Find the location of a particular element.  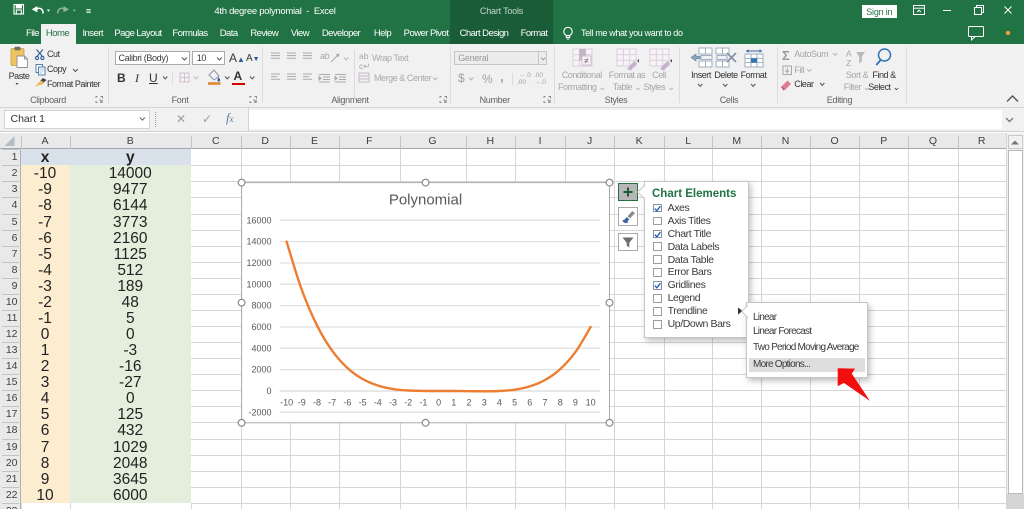

svg-text: Z is located at coordinates (848, 63).